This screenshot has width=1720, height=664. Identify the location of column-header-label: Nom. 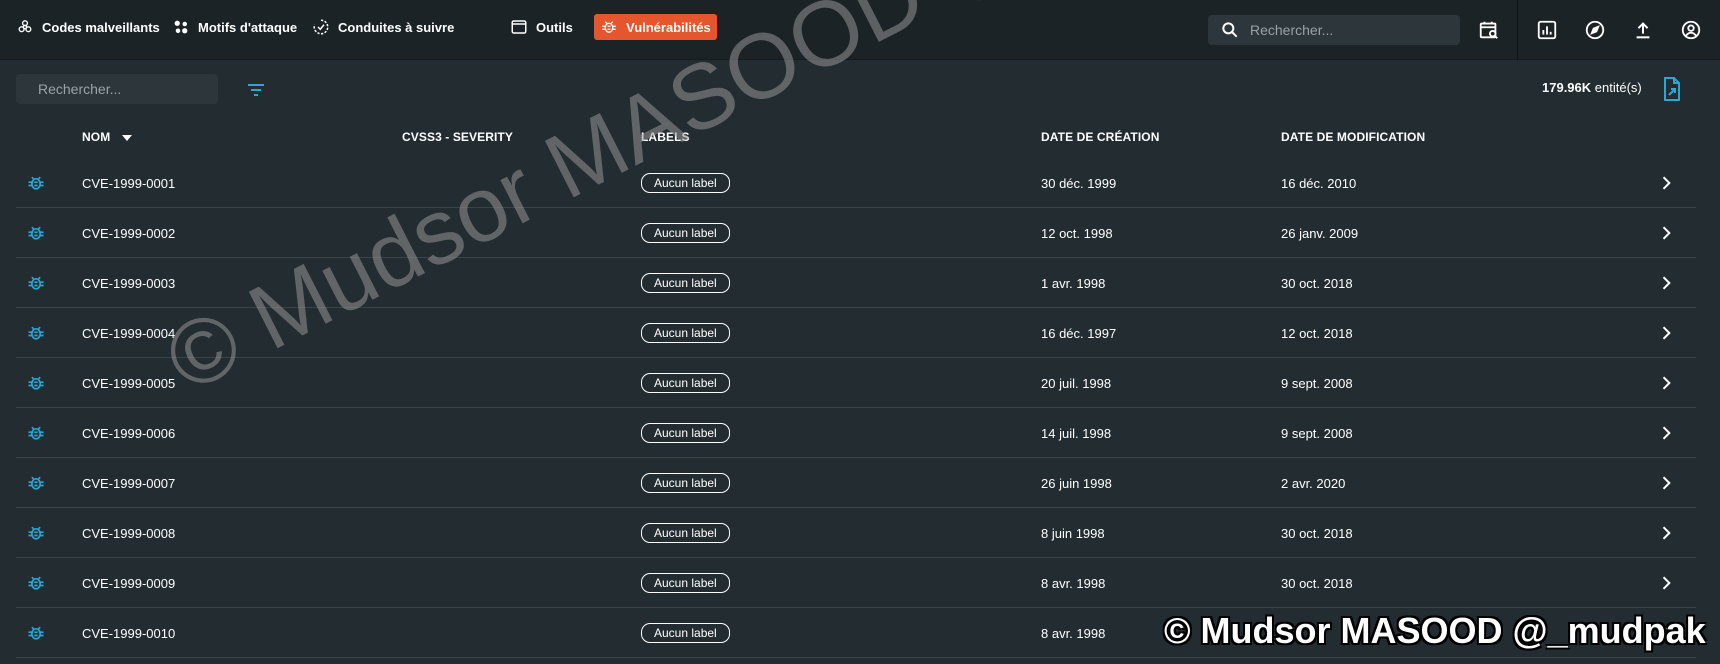
(96, 137).